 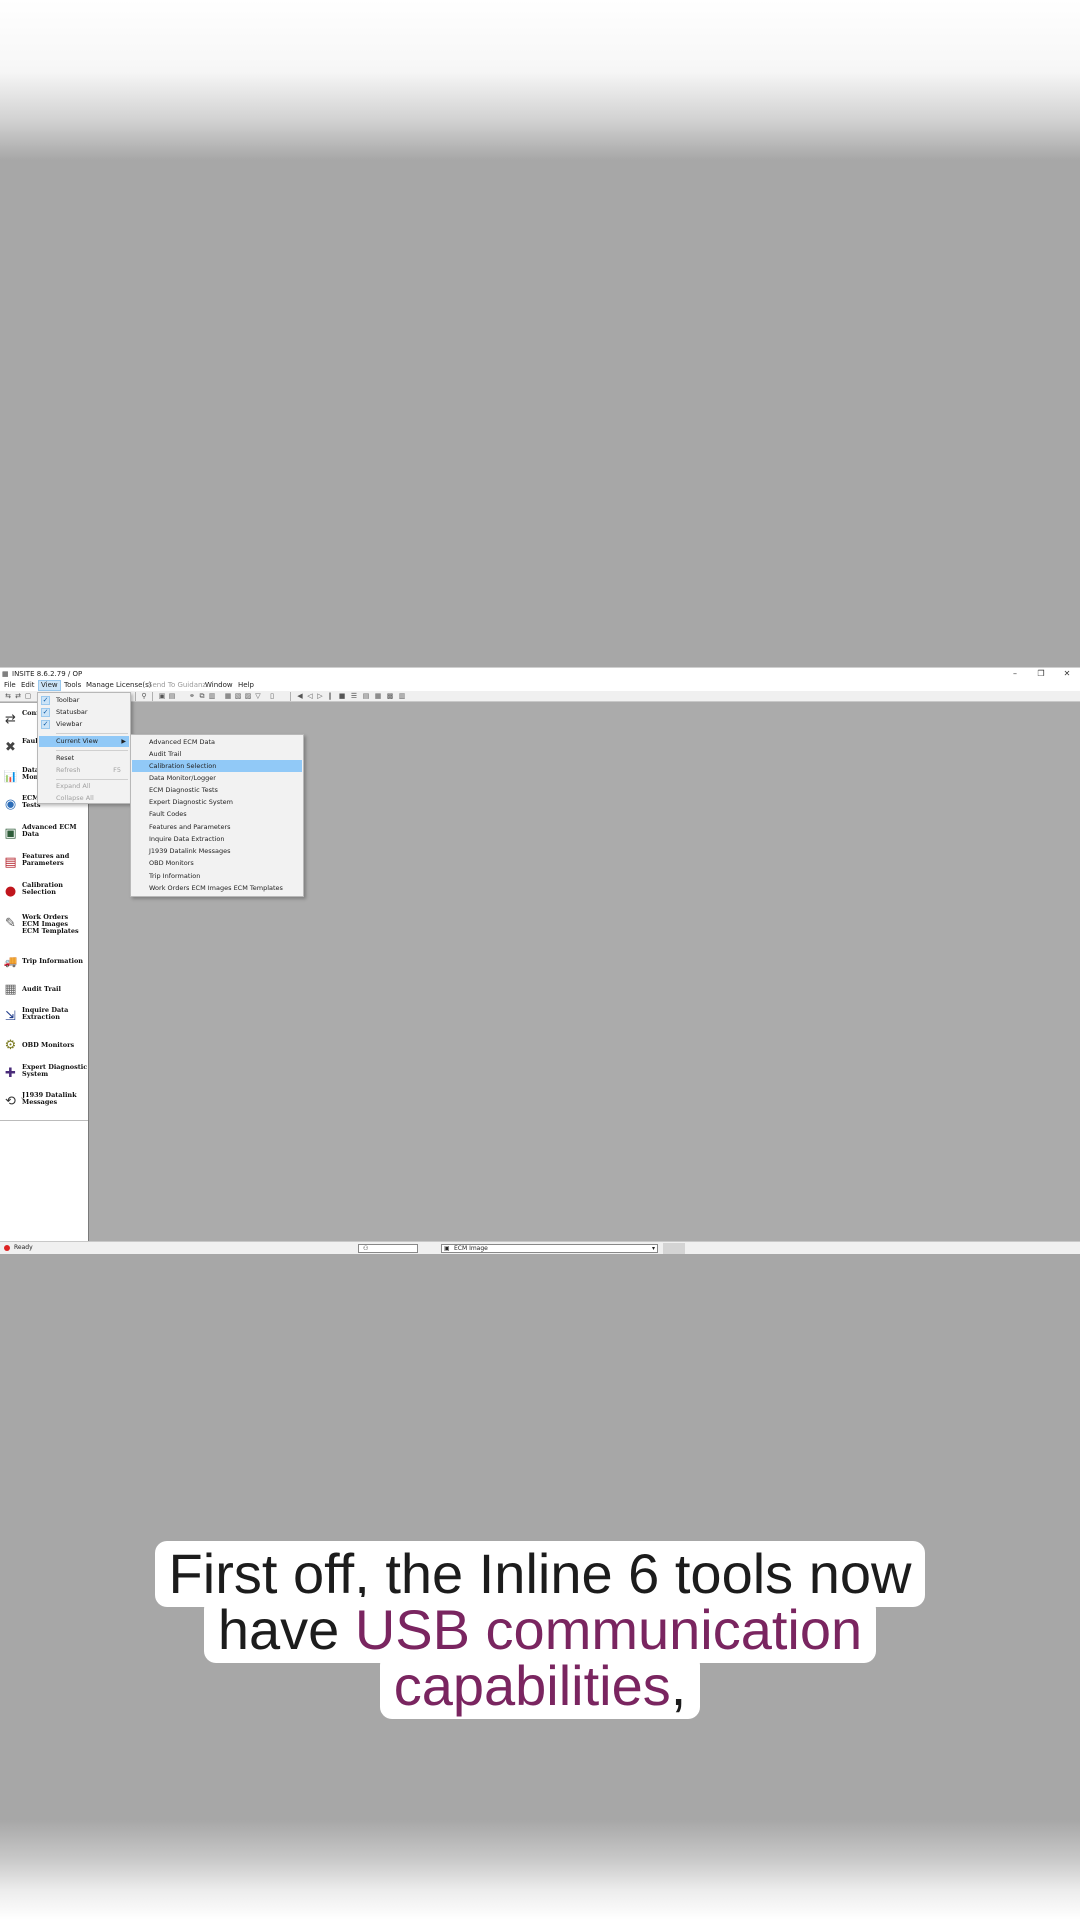 I want to click on ecm-image-icon: ▣, so click(x=447, y=1248).